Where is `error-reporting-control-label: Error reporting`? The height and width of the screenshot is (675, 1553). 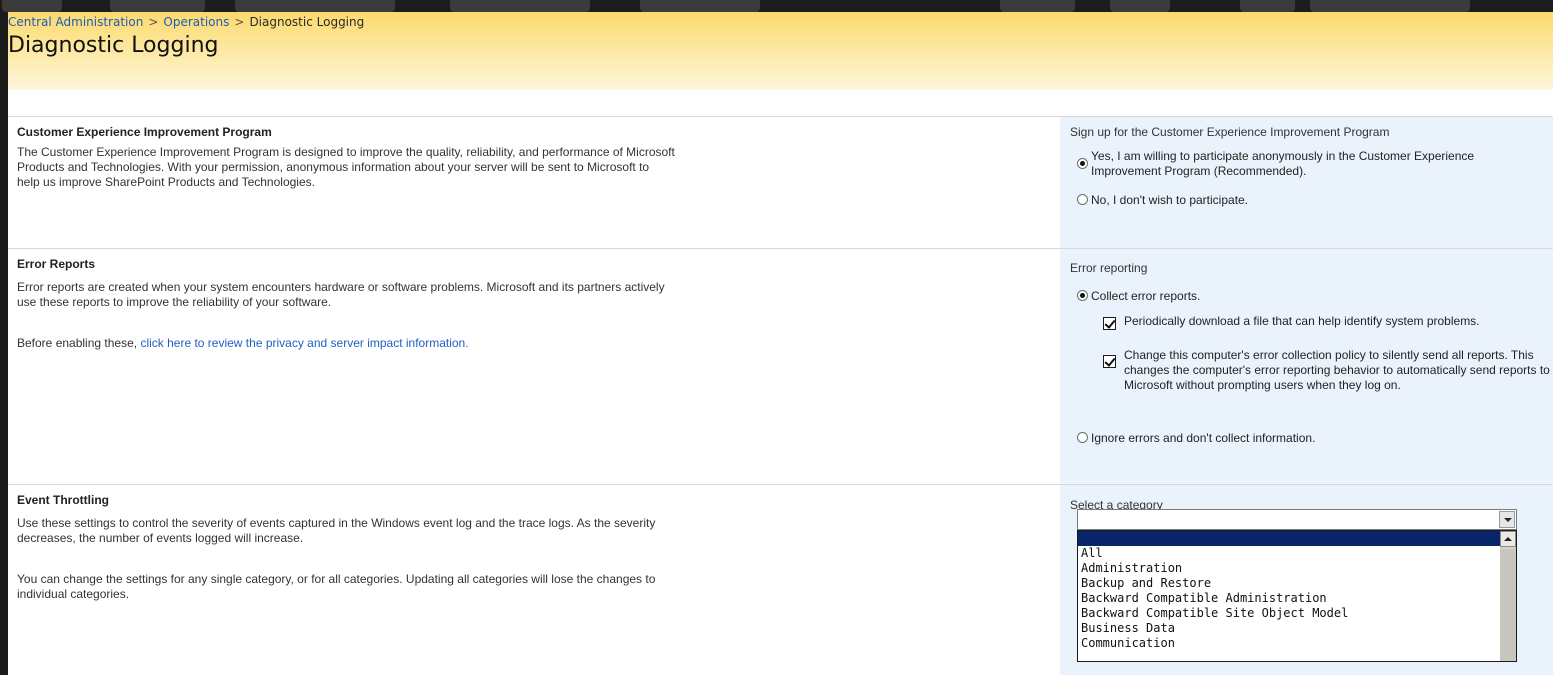
error-reporting-control-label: Error reporting is located at coordinates (1109, 268).